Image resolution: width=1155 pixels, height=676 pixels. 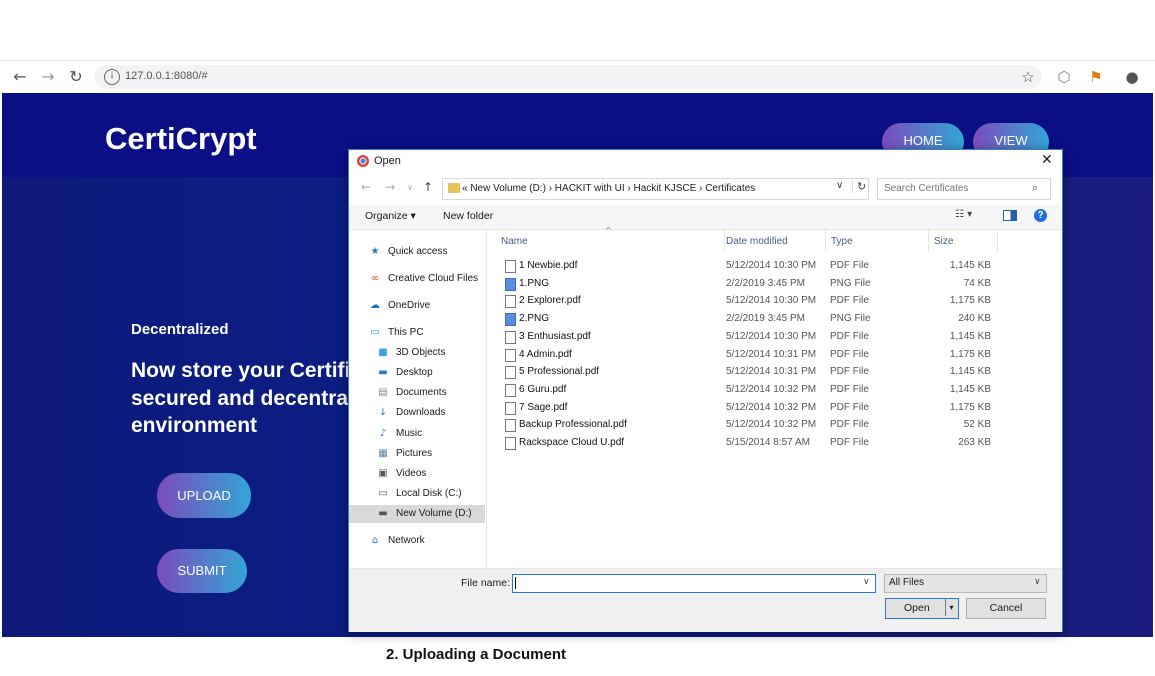 I want to click on info-icon: i, so click(x=112, y=77).